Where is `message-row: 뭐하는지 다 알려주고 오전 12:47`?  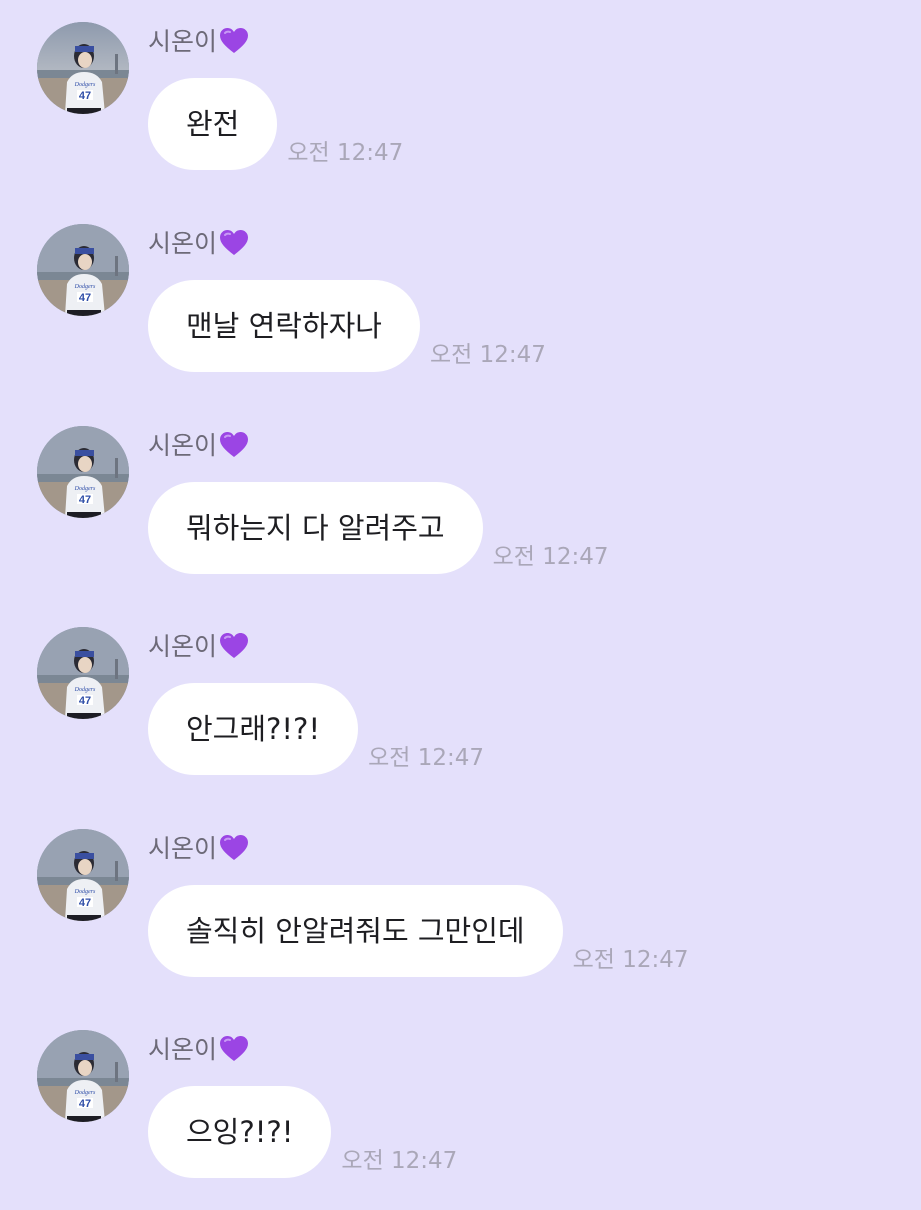 message-row: 뭐하는지 다 알려주고 오전 12:47 is located at coordinates (378, 528).